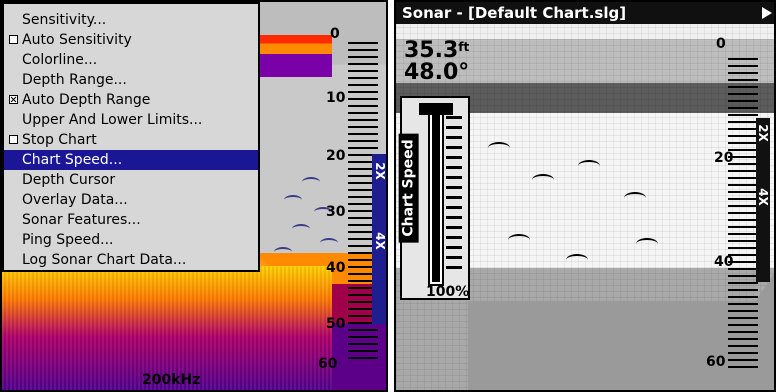  Describe the element at coordinates (336, 98) in the screenshot. I see `left-depth-mark-10: 10` at that location.